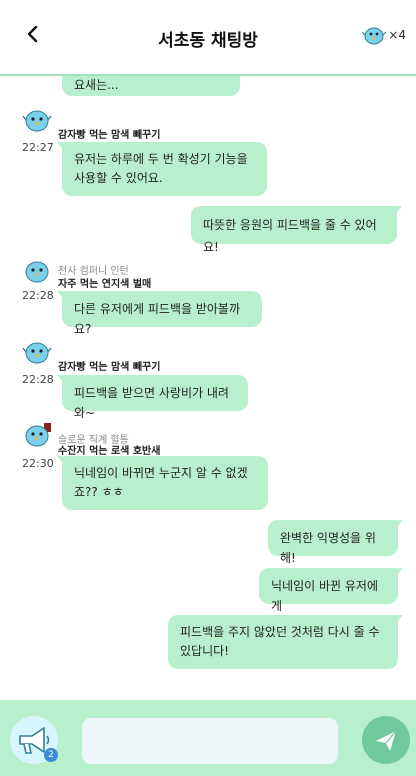 The image size is (416, 776). Describe the element at coordinates (38, 147) in the screenshot. I see `message-time: 22:27` at that location.